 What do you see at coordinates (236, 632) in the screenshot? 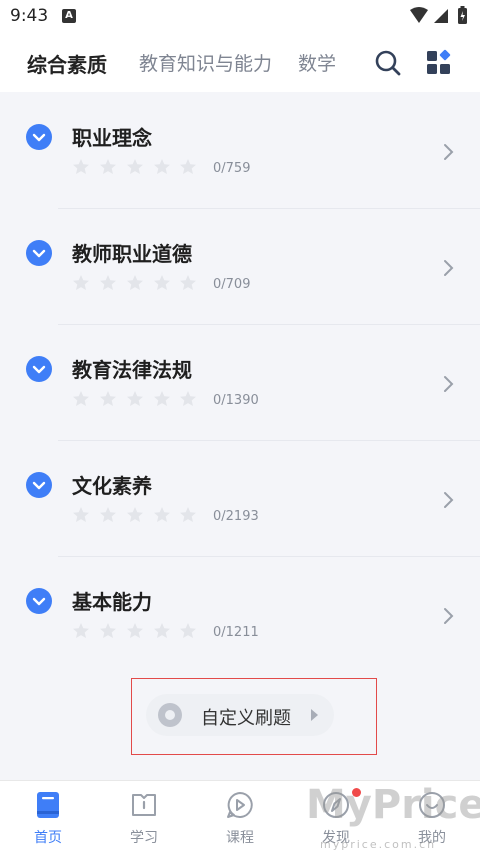
I see `question-progress: 0/1211` at bounding box center [236, 632].